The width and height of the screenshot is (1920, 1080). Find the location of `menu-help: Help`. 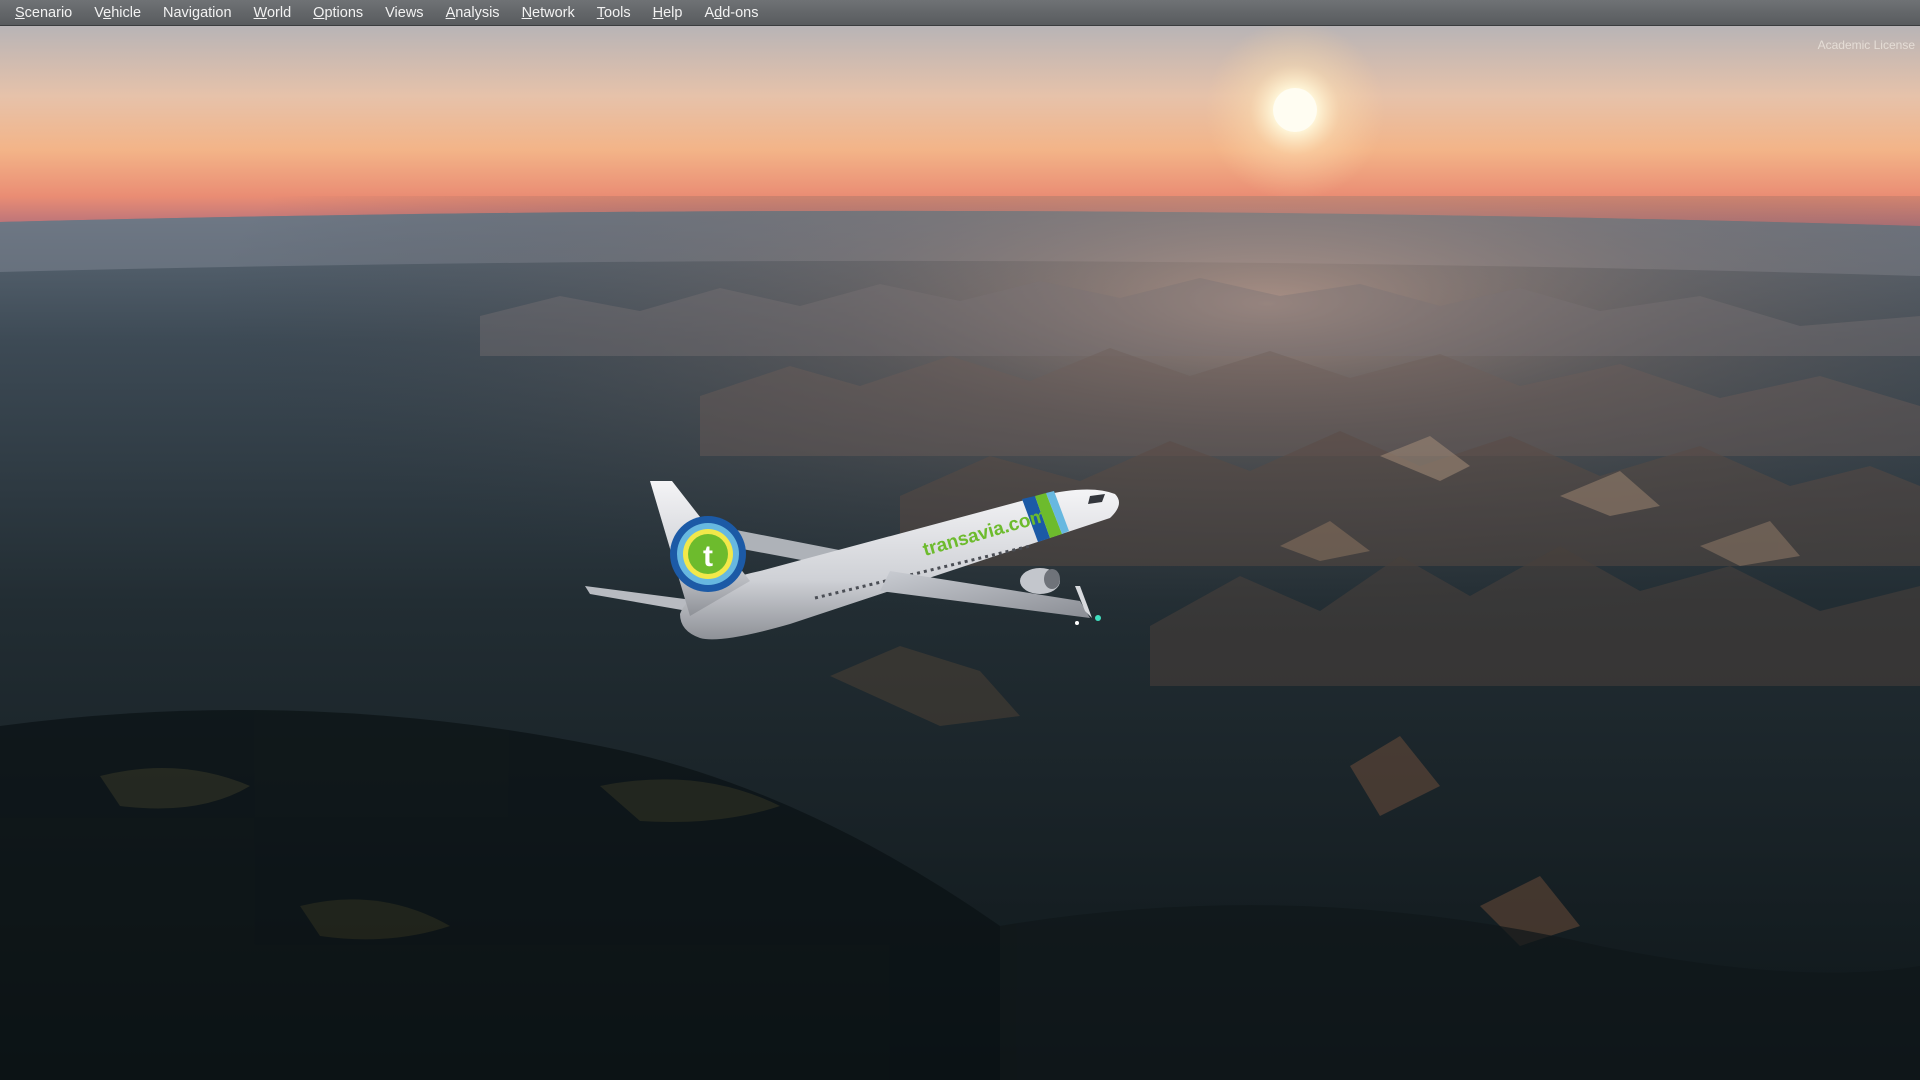

menu-help: Help is located at coordinates (668, 13).